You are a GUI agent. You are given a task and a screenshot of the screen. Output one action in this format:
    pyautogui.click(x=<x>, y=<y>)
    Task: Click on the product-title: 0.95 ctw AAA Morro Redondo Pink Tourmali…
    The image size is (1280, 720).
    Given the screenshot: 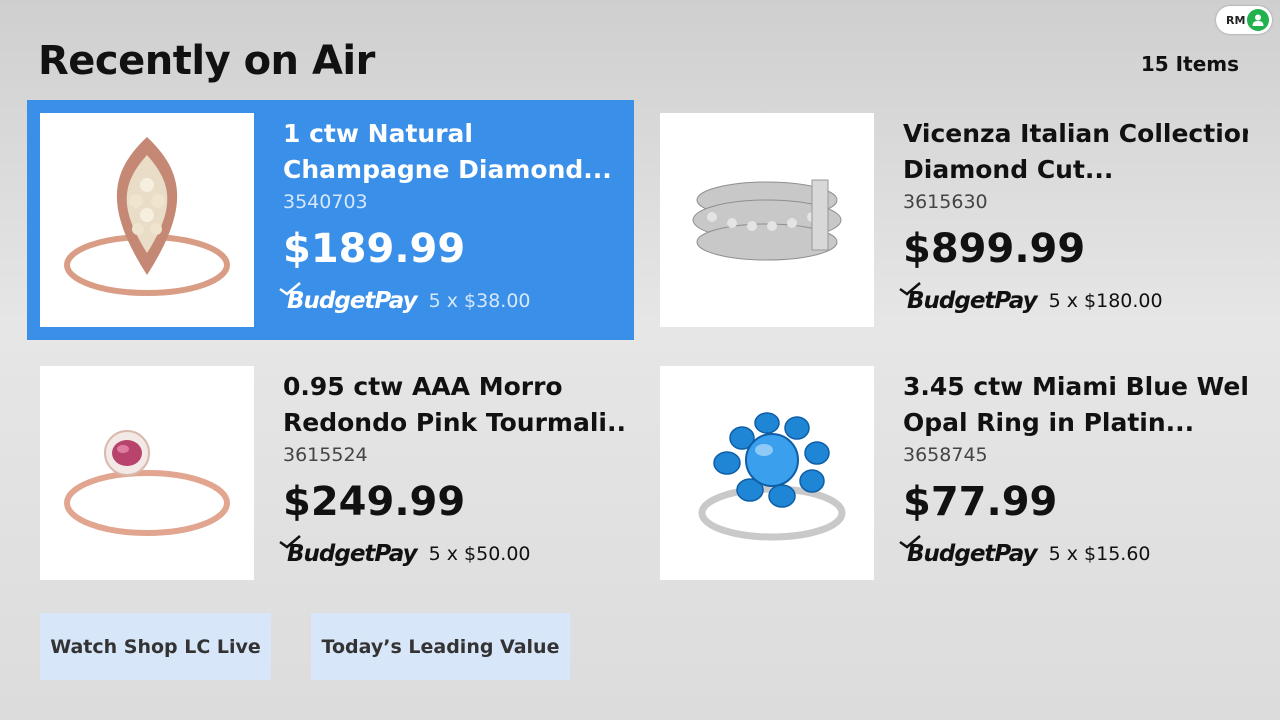 What is the action you would take?
    pyautogui.click(x=455, y=404)
    